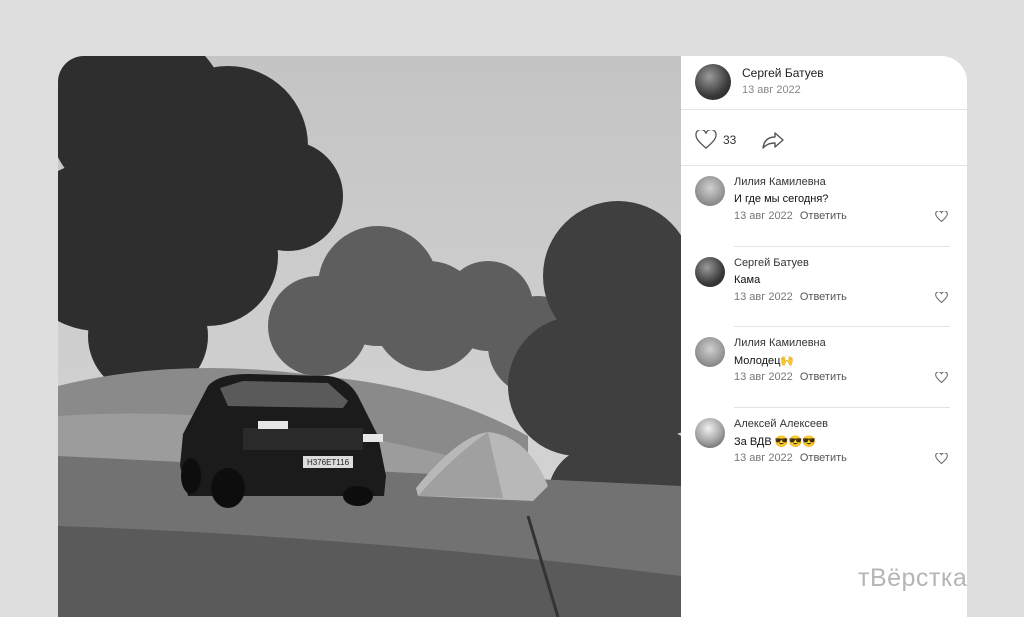  I want to click on comment-text: Молодец🙌, so click(764, 361).